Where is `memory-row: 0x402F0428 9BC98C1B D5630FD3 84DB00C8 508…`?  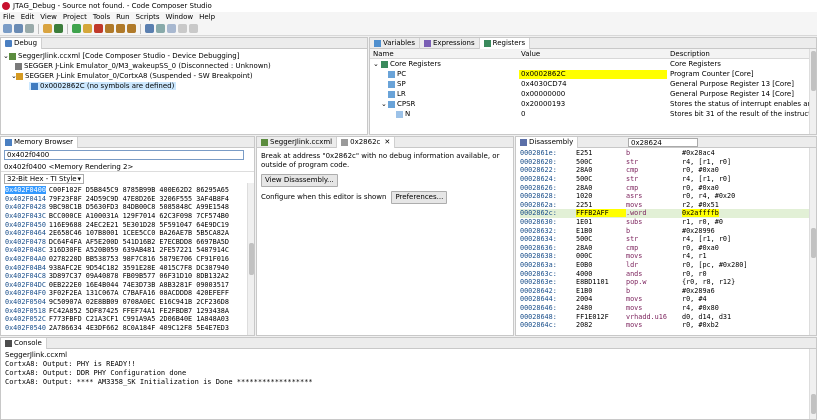
memory-row: 0x402F0428 9BC98C1B D5630FD3 84DB00C8 508… is located at coordinates (129, 207).